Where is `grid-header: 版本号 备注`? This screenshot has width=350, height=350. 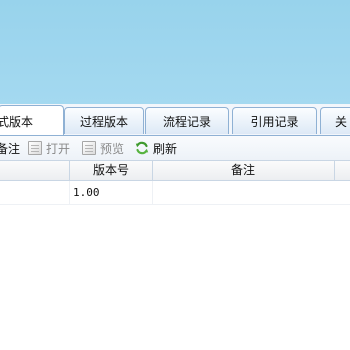
grid-header: 版本号 备注 is located at coordinates (175, 170).